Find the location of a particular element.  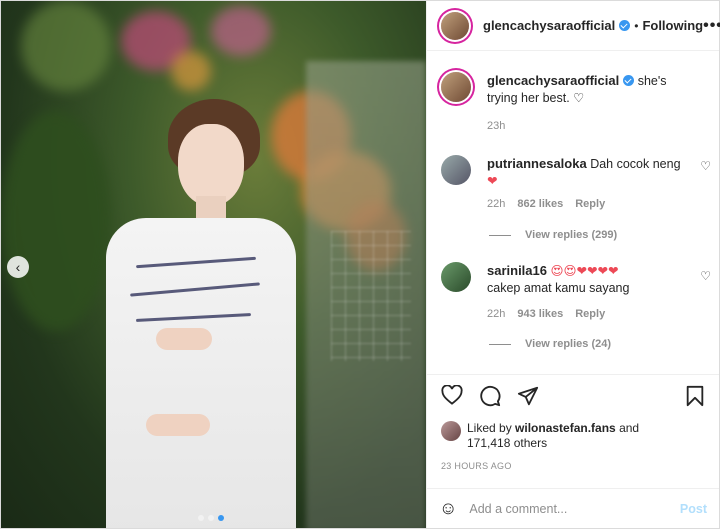

comment-meta: 22h 943 likes Reply is located at coordinates (546, 314).